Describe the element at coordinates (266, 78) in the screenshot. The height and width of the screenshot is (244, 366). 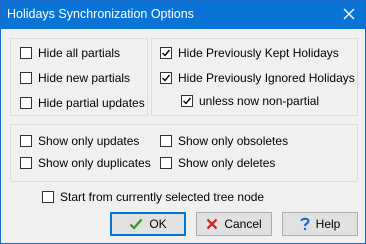
I see `checkbox-label: Hide Previously Ignored Holidays` at that location.